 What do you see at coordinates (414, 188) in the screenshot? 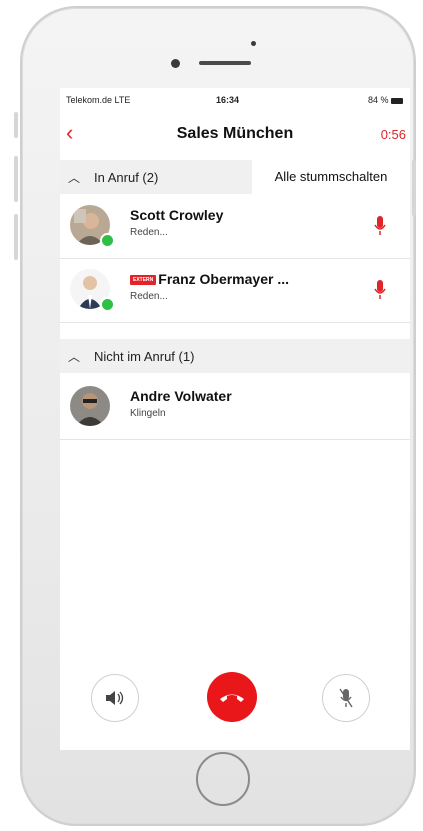
I see `phone-power-button` at bounding box center [414, 188].